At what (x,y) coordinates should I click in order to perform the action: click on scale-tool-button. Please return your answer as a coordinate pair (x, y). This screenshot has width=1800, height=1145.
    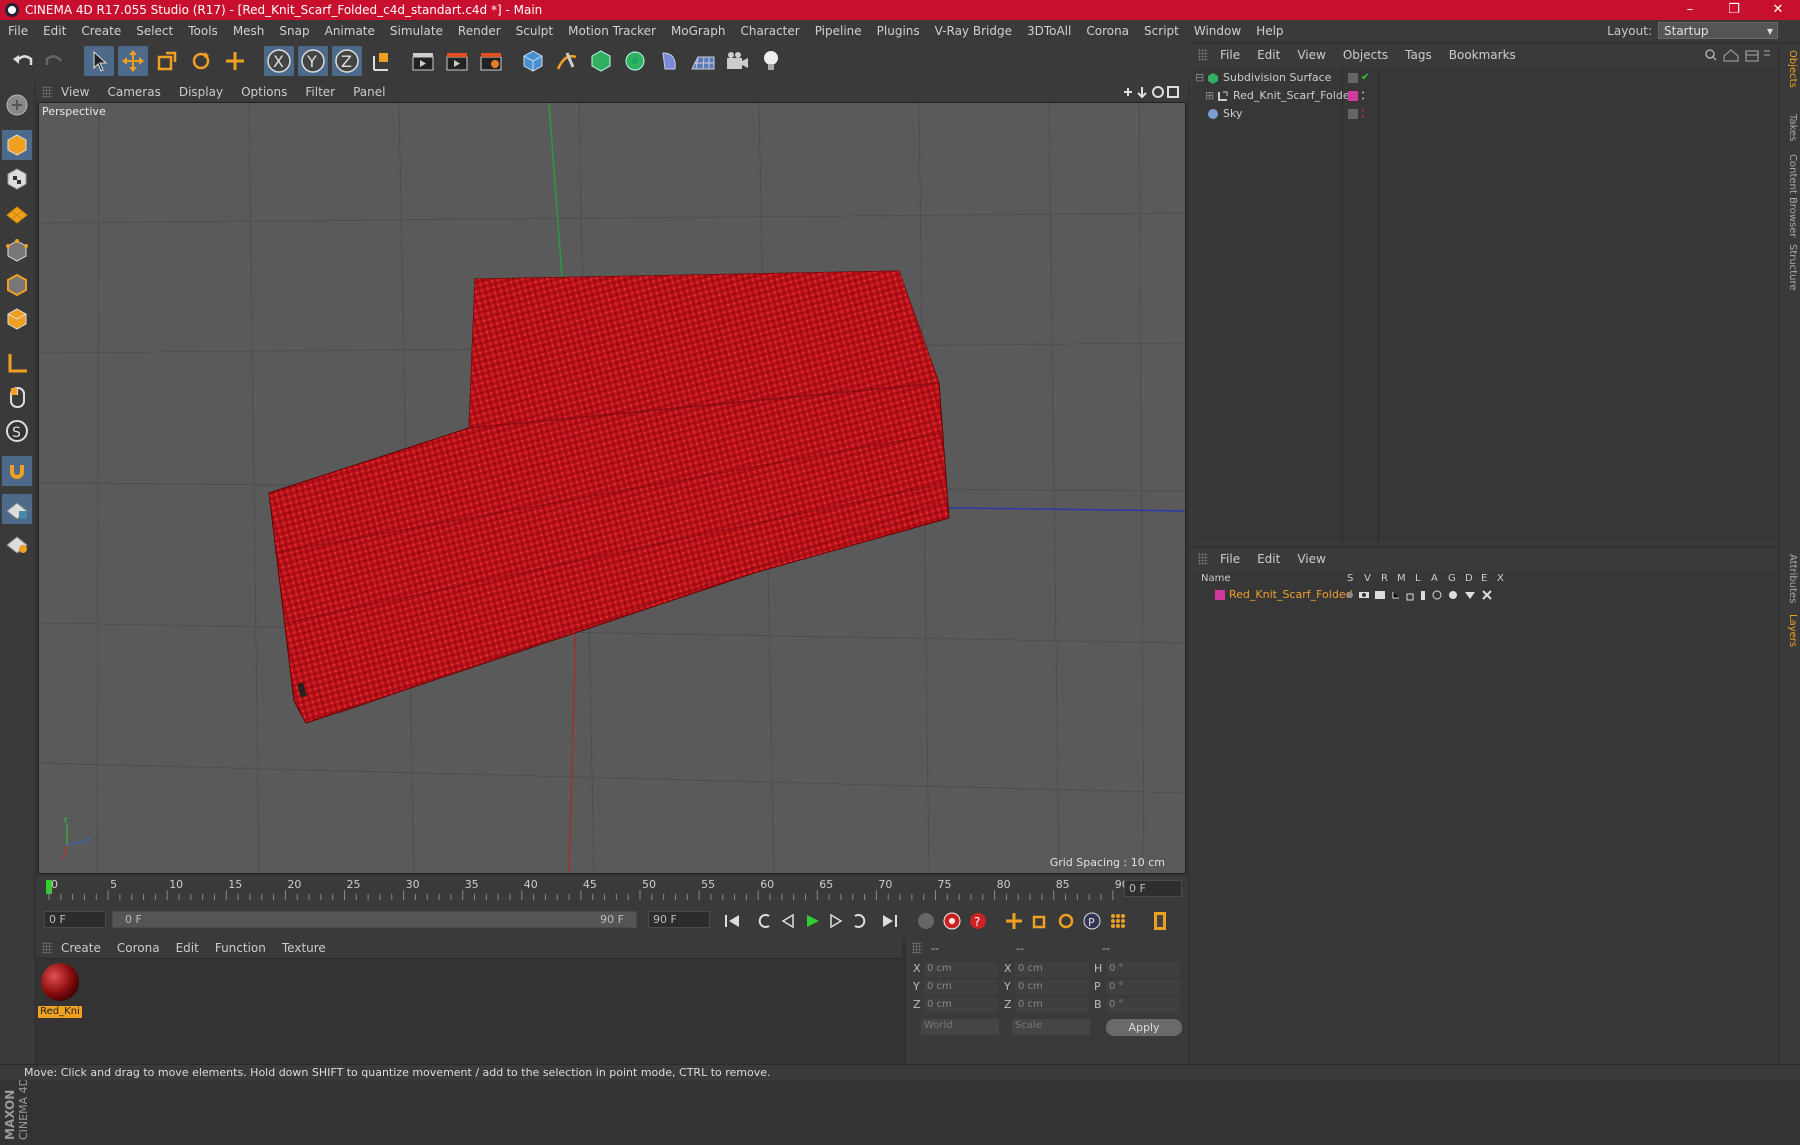
    Looking at the image, I should click on (167, 61).